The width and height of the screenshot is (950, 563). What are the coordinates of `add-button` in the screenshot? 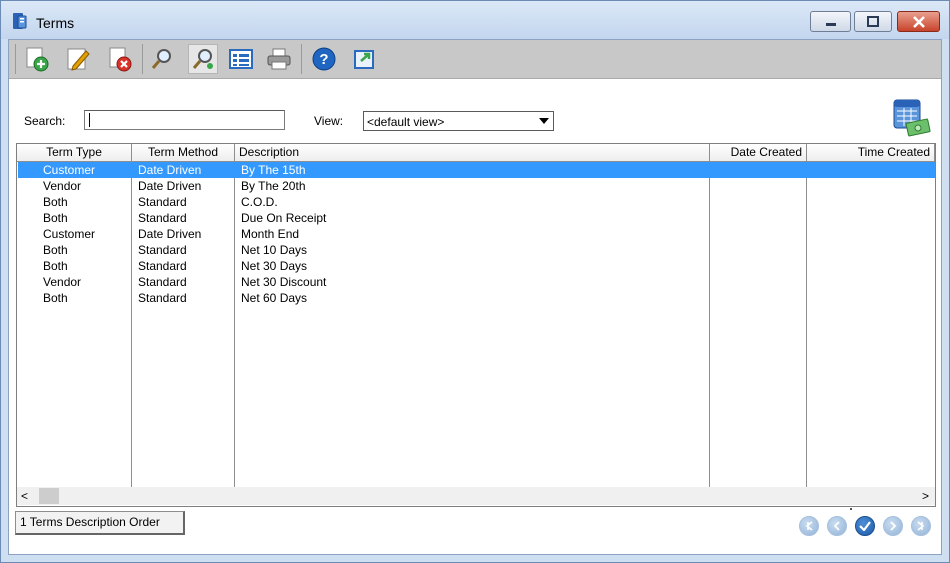 It's located at (37, 59).